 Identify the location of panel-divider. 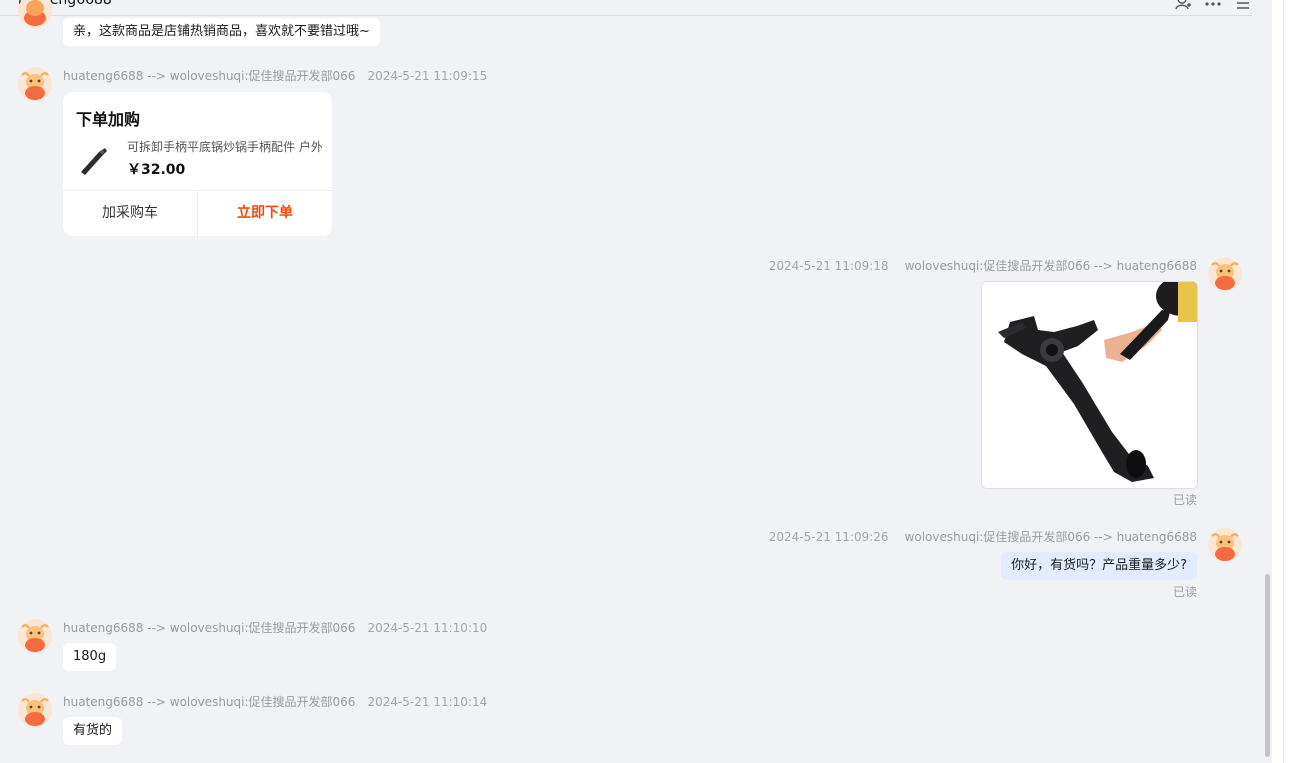
(1283, 381).